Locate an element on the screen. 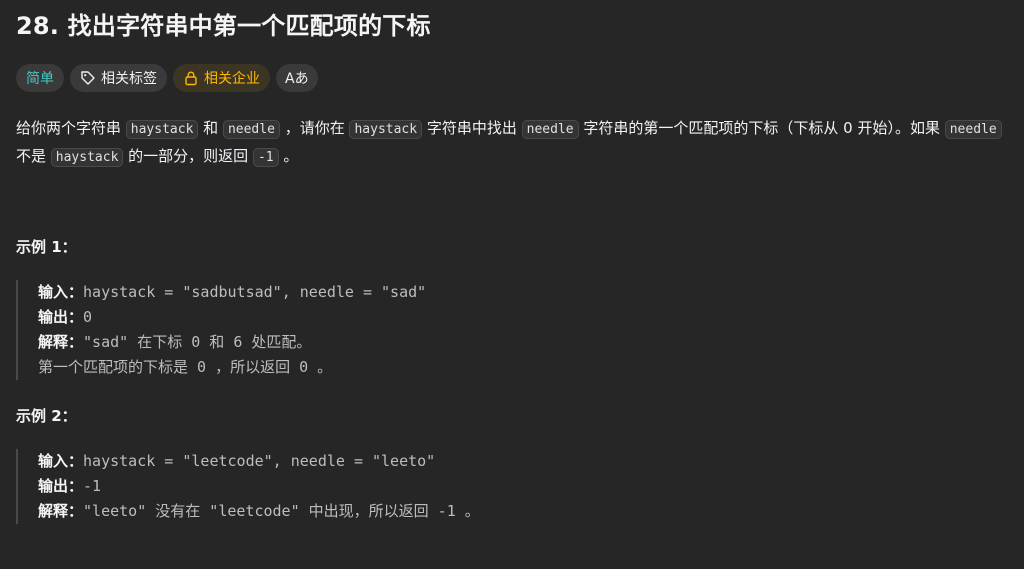 The width and height of the screenshot is (1024, 569). statement-text: 给你两个字符串 is located at coordinates (71, 128).